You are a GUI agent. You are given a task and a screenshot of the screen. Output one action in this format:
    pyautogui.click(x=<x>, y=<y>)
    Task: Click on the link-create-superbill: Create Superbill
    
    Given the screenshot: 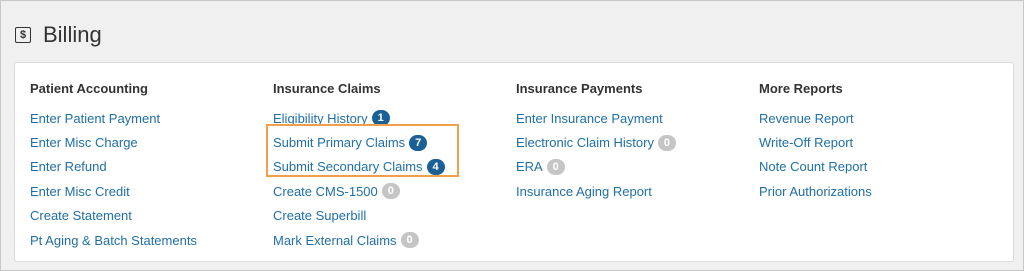 What is the action you would take?
    pyautogui.click(x=319, y=215)
    